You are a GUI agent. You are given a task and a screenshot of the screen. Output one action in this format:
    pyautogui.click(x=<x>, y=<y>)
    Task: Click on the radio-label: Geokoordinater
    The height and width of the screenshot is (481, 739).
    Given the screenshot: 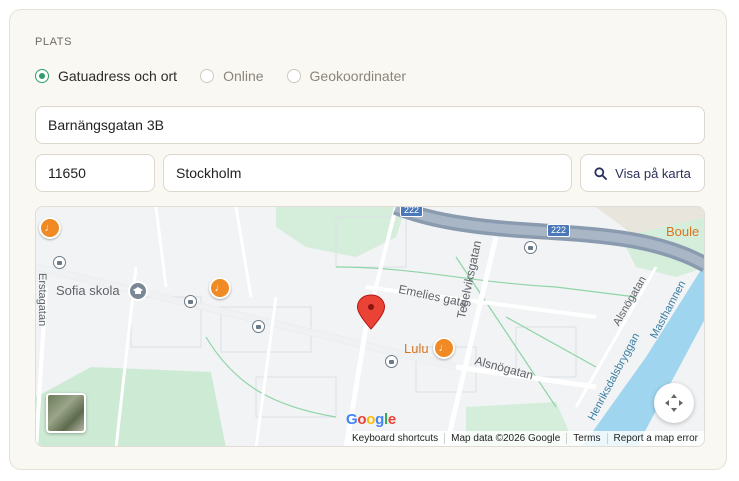 What is the action you would take?
    pyautogui.click(x=358, y=76)
    